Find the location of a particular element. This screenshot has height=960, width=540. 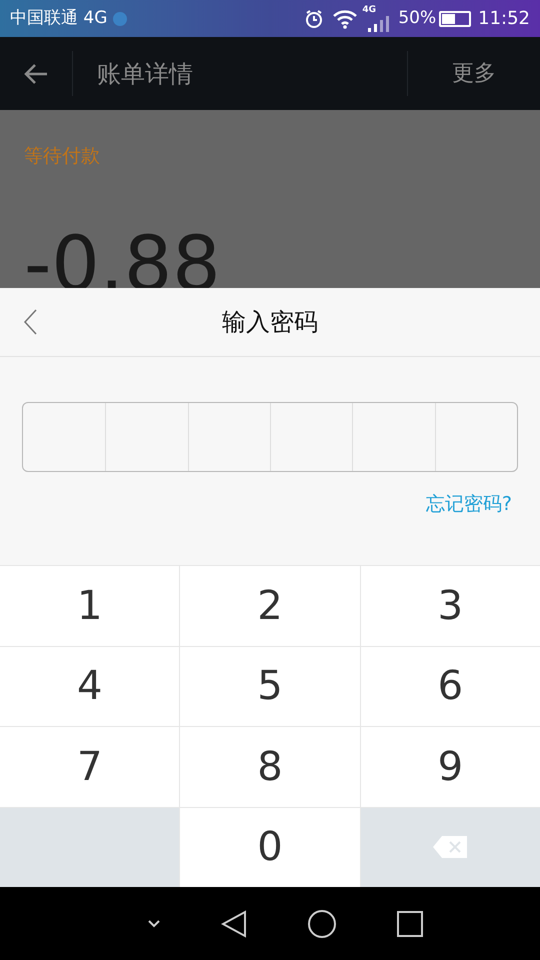

network-text: 4G is located at coordinates (369, 10).